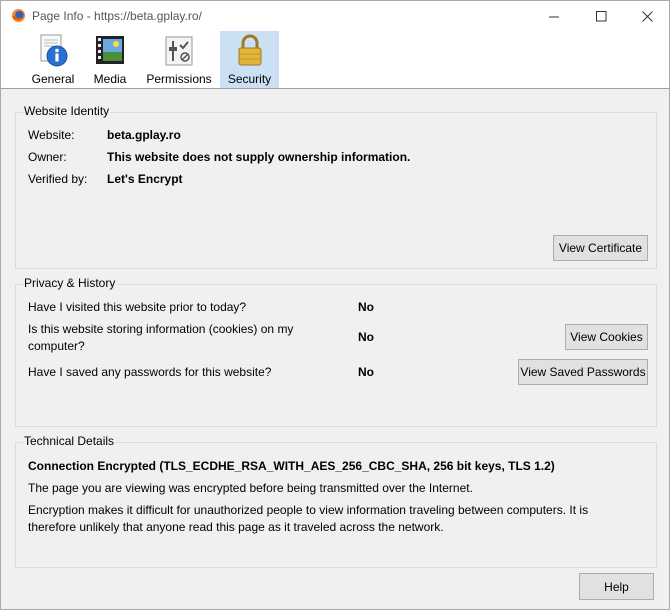  What do you see at coordinates (47, 157) in the screenshot?
I see `owner-label: Owner:` at bounding box center [47, 157].